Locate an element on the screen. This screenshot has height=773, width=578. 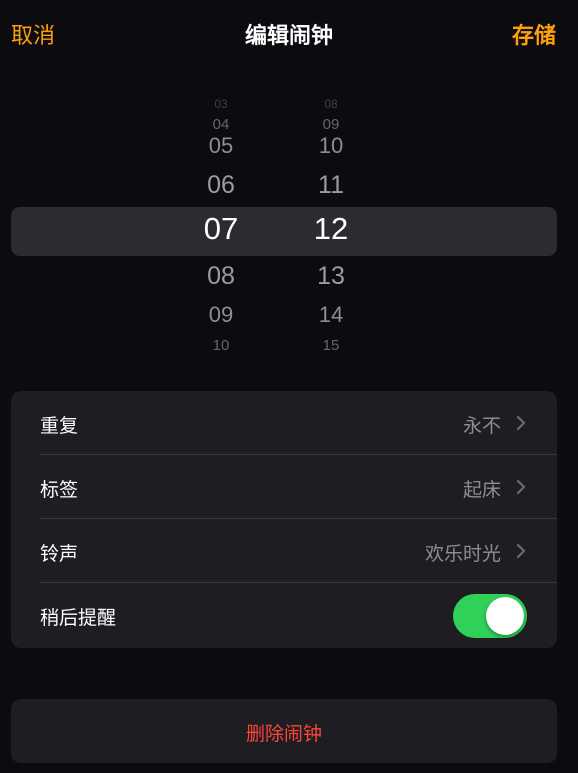
sound-label: 铃声 is located at coordinates (59, 554).